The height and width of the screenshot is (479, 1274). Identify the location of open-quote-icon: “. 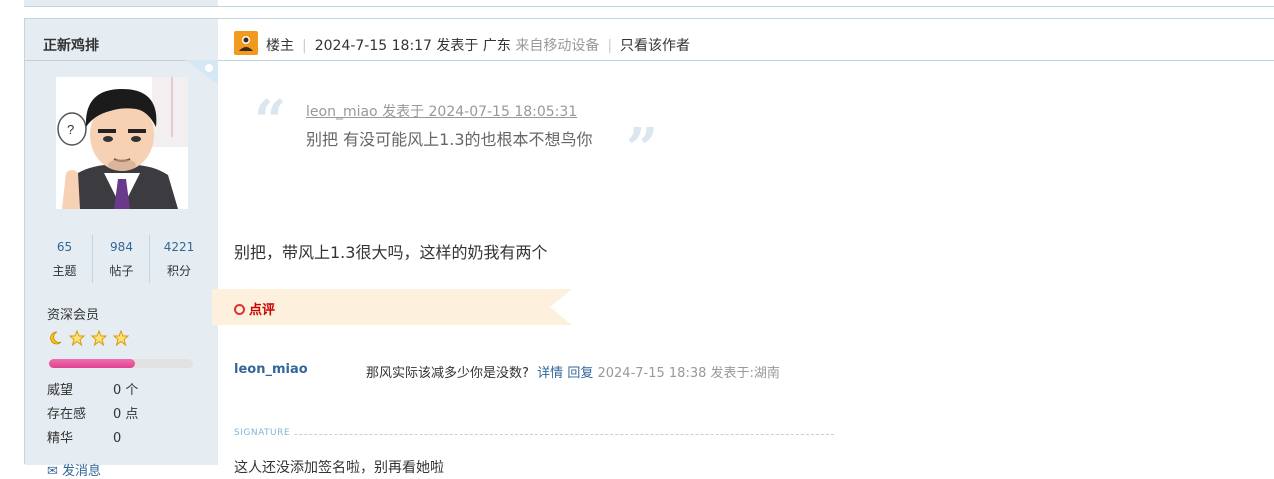
(270, 121).